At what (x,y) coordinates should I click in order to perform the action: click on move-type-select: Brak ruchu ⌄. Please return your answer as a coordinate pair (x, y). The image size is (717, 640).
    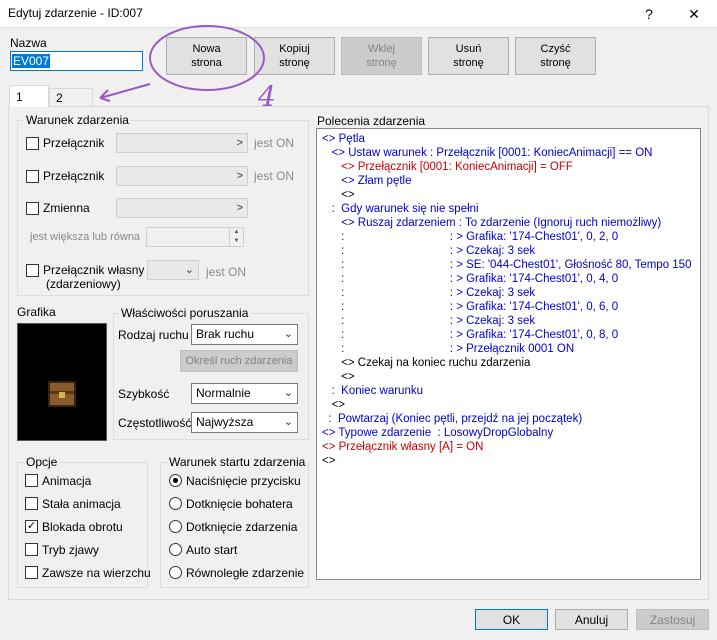
    Looking at the image, I should click on (244, 334).